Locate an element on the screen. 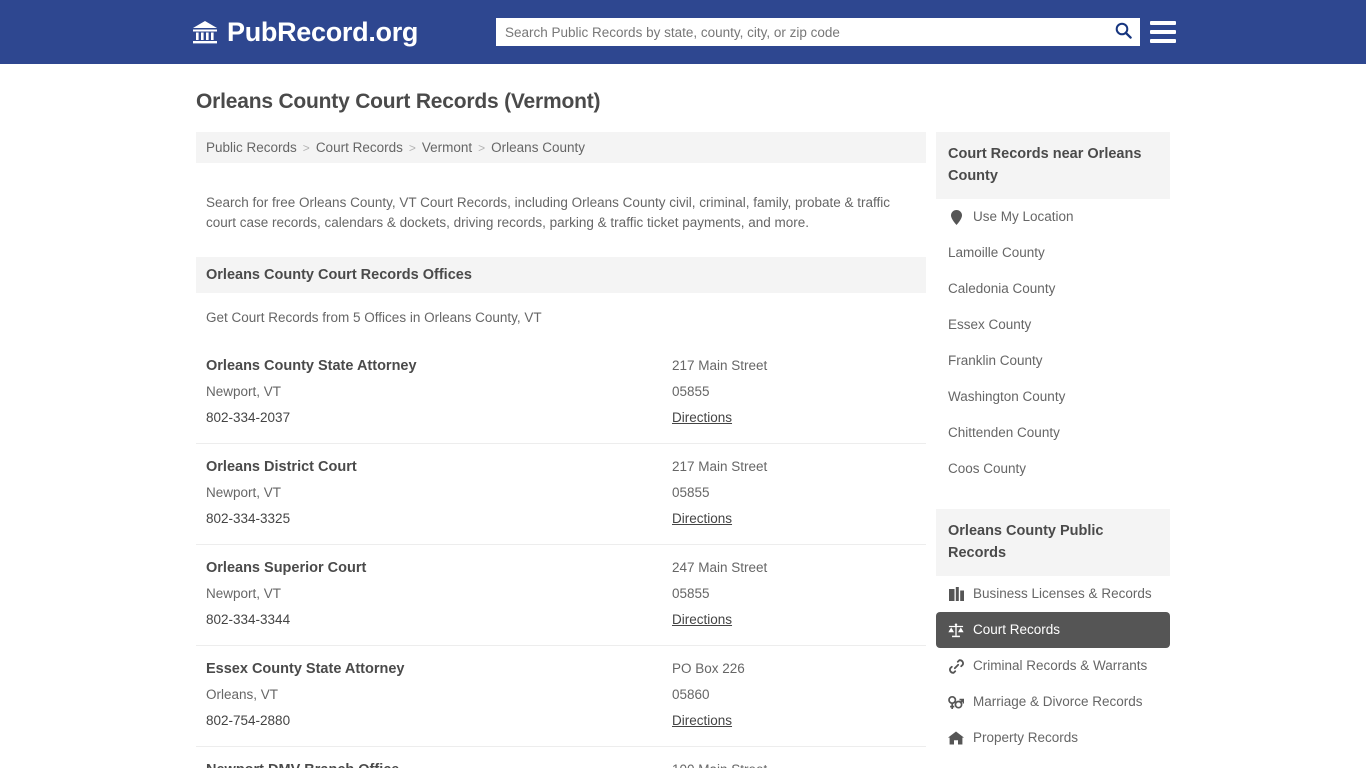 Image resolution: width=1366 pixels, height=768 pixels. sidebar-public-records-heading: Orleans County Public Records is located at coordinates (1053, 542).